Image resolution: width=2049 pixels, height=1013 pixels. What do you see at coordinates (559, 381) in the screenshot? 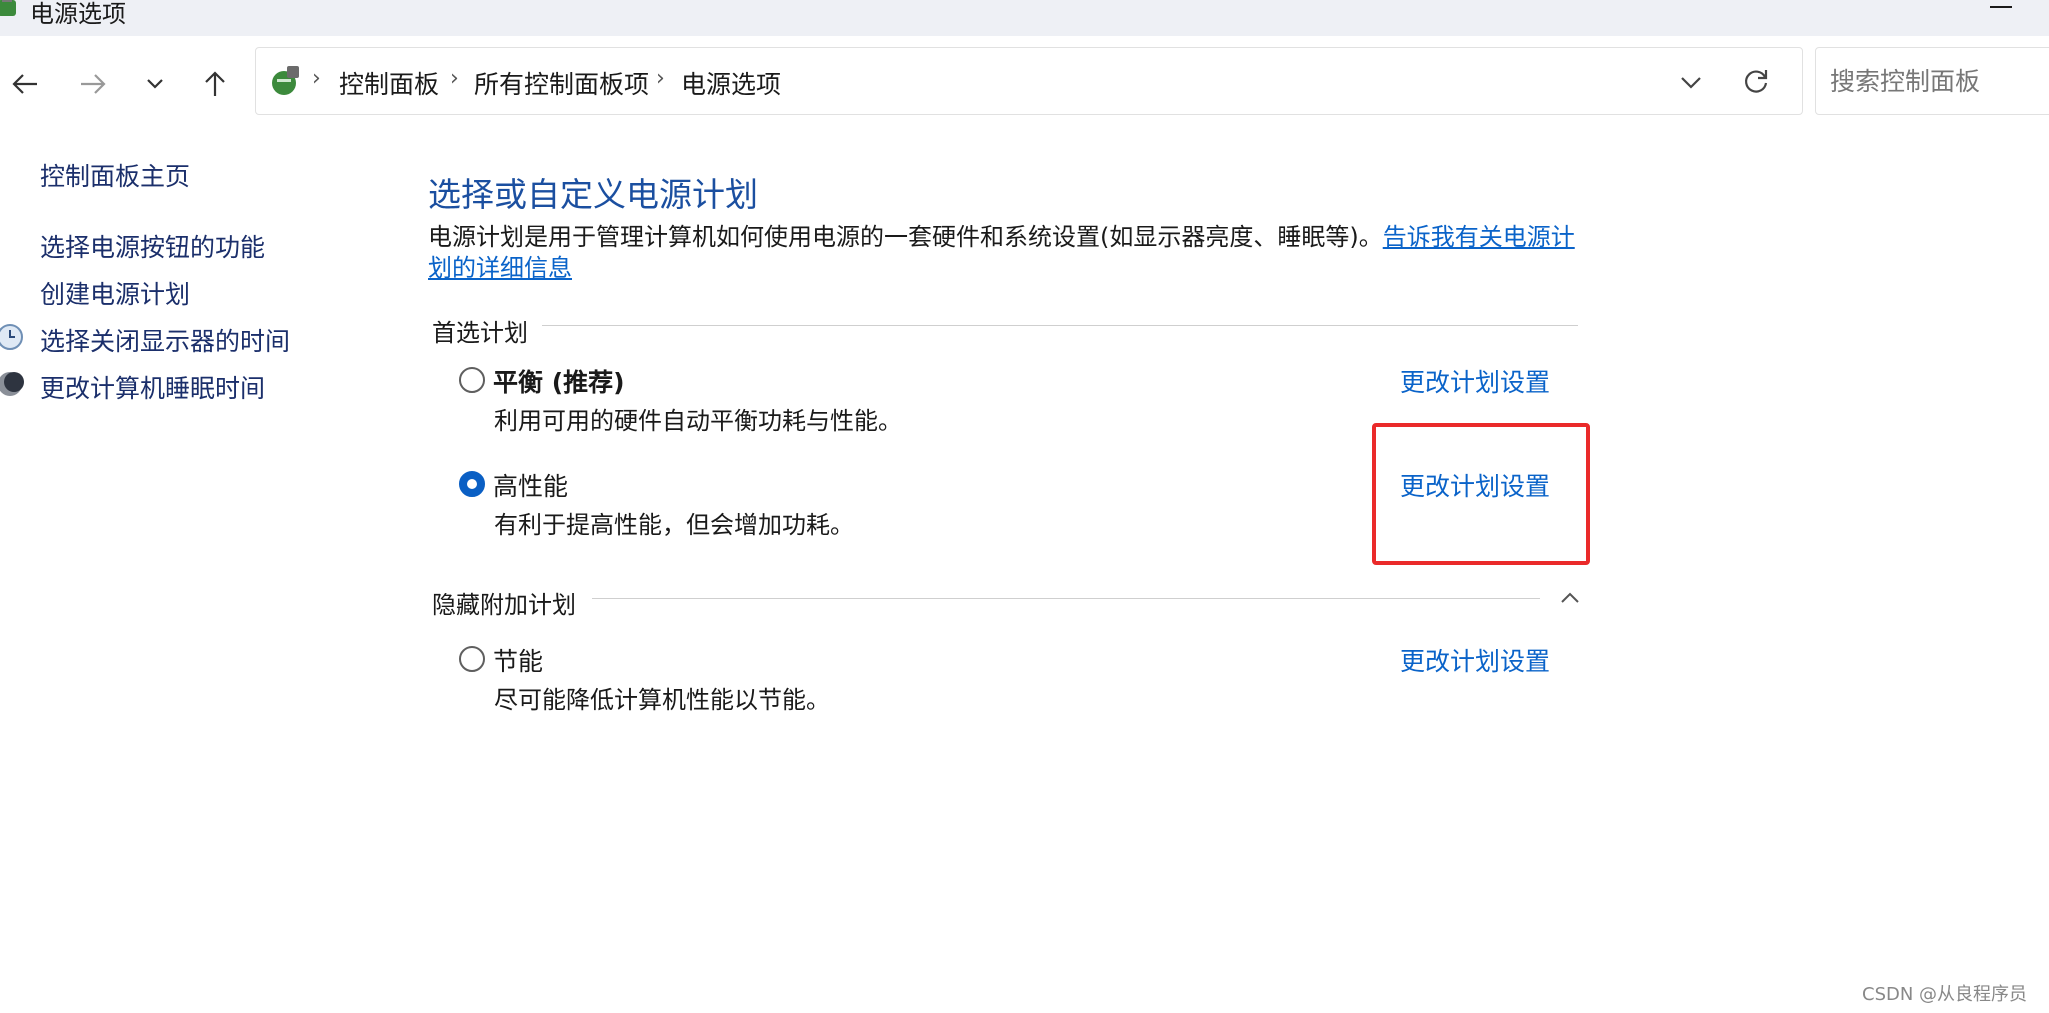
I see `plan-balanced-name: 平衡 (推荐)` at bounding box center [559, 381].